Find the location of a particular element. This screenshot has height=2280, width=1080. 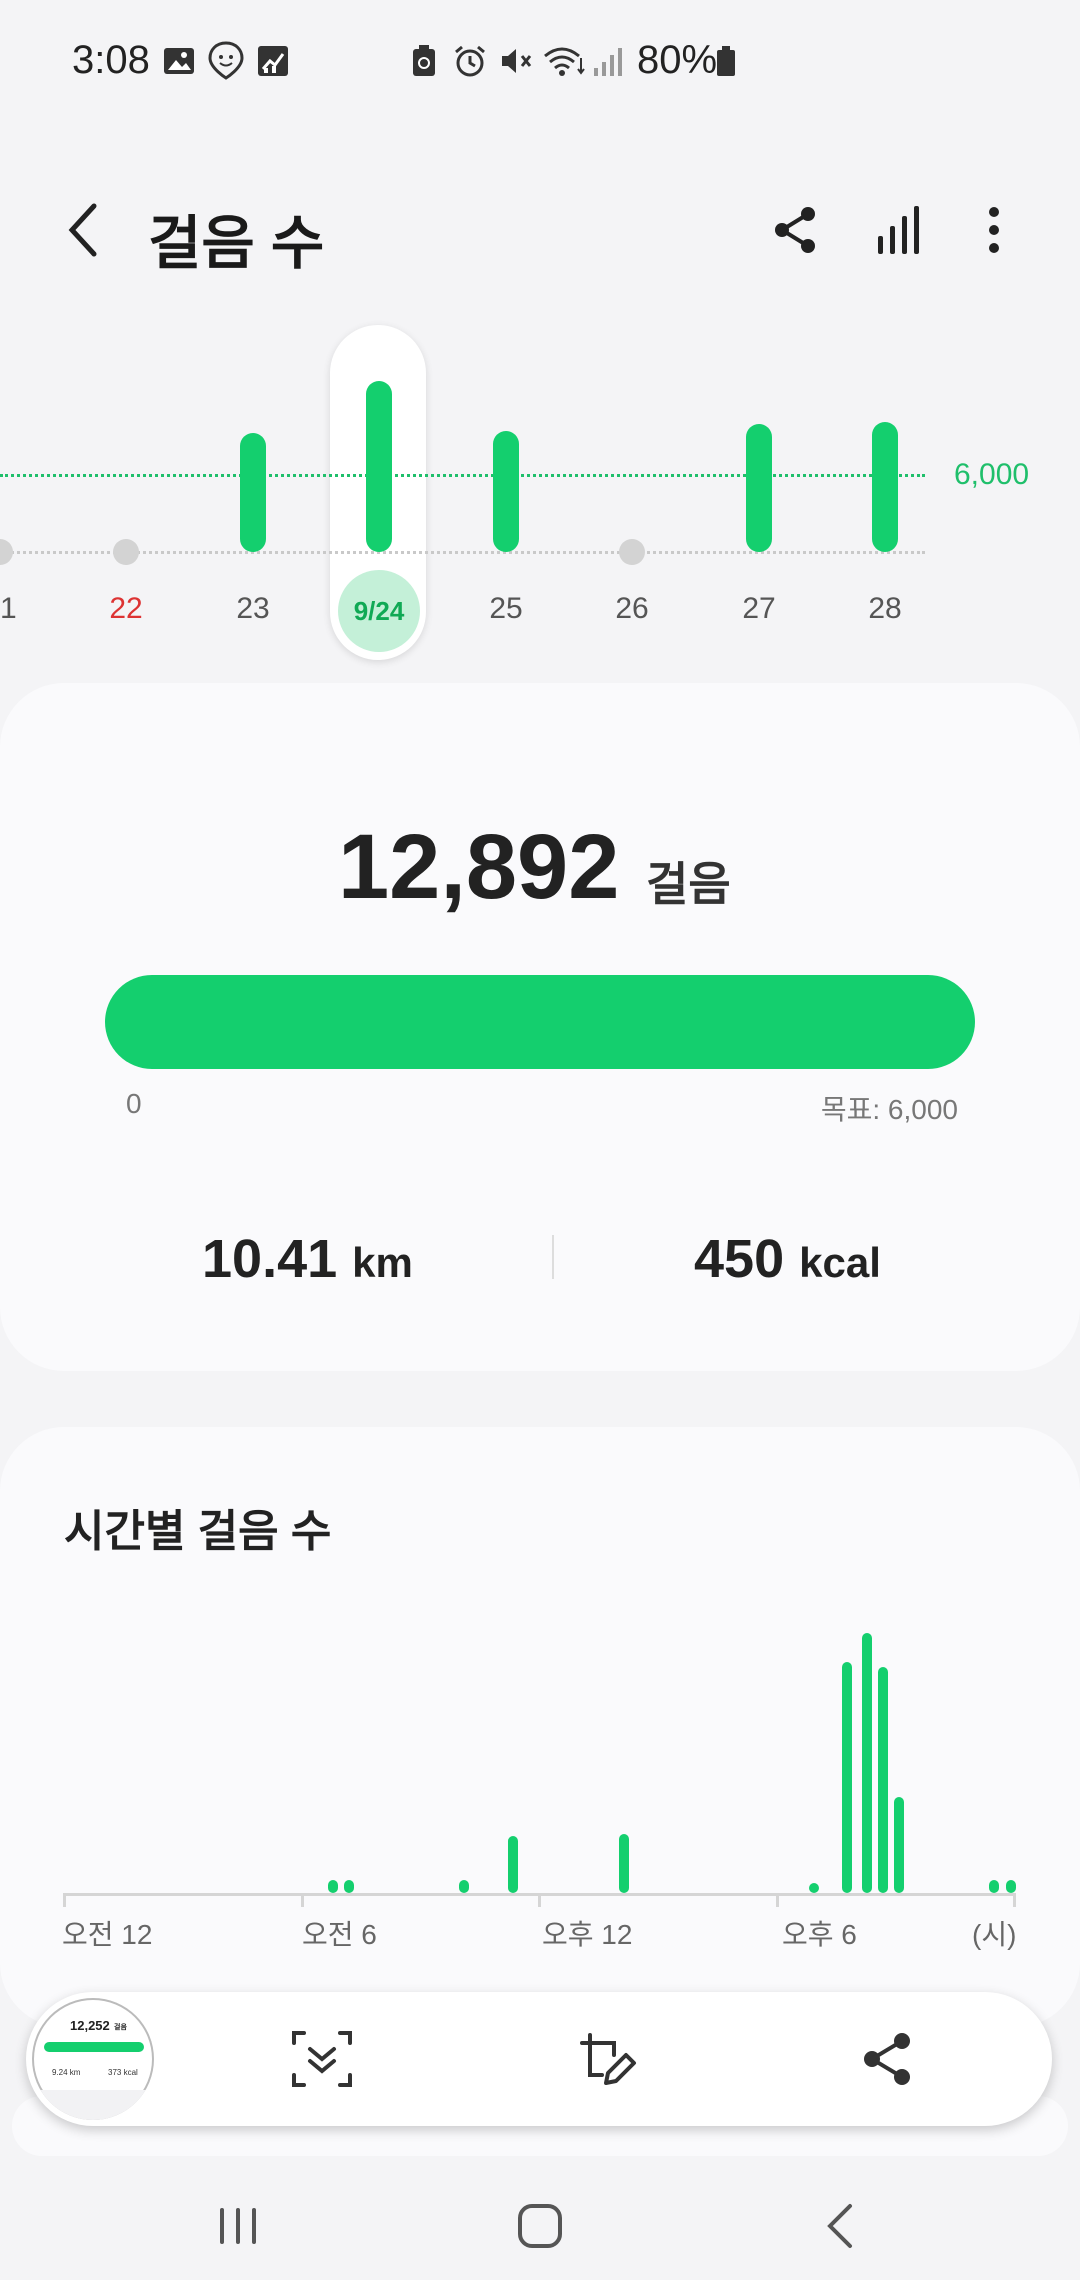

bar-stats-icon is located at coordinates (900, 230).